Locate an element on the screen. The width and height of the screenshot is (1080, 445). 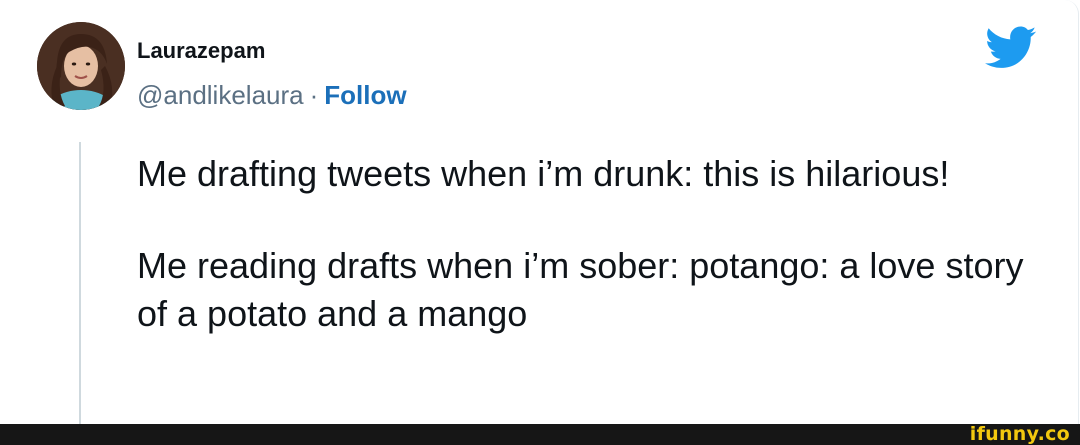
handle-row: @andlikelaura · Follow is located at coordinates (272, 95).